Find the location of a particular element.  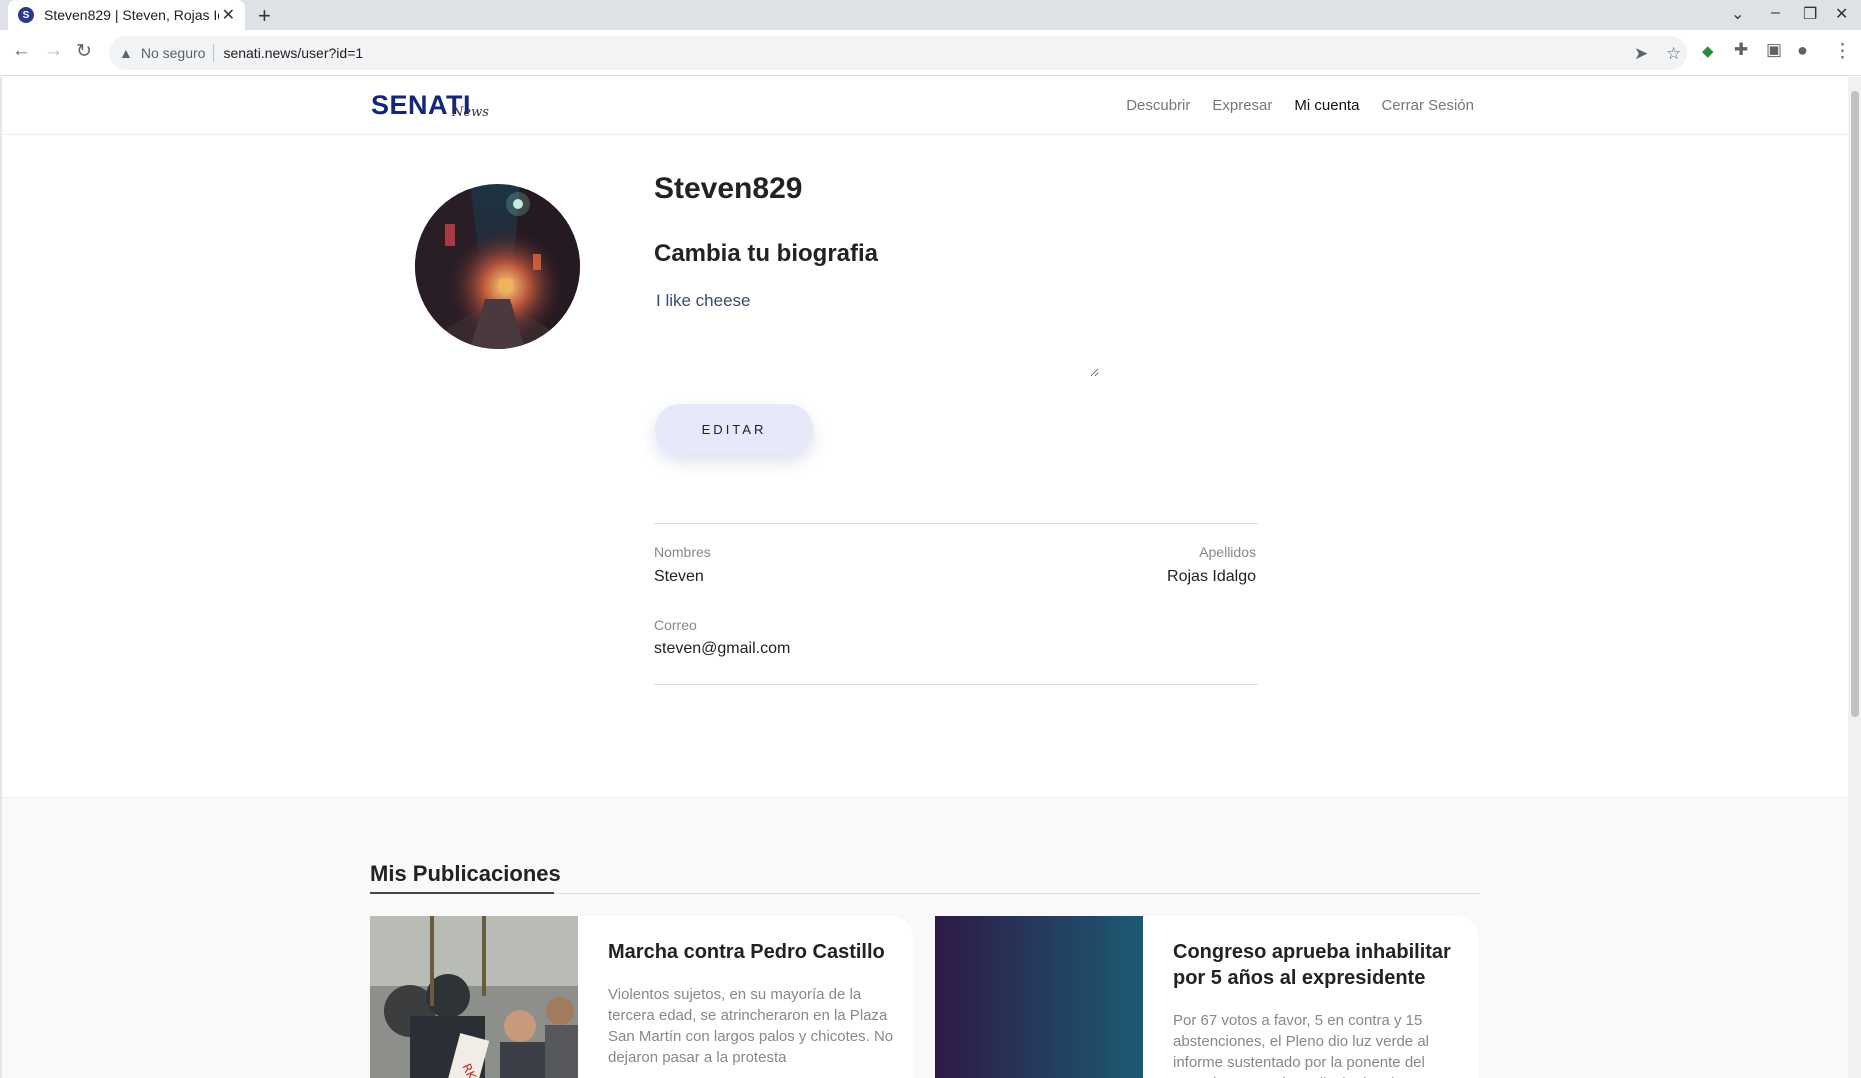

nav-expresar: Expresar is located at coordinates (1242, 105).